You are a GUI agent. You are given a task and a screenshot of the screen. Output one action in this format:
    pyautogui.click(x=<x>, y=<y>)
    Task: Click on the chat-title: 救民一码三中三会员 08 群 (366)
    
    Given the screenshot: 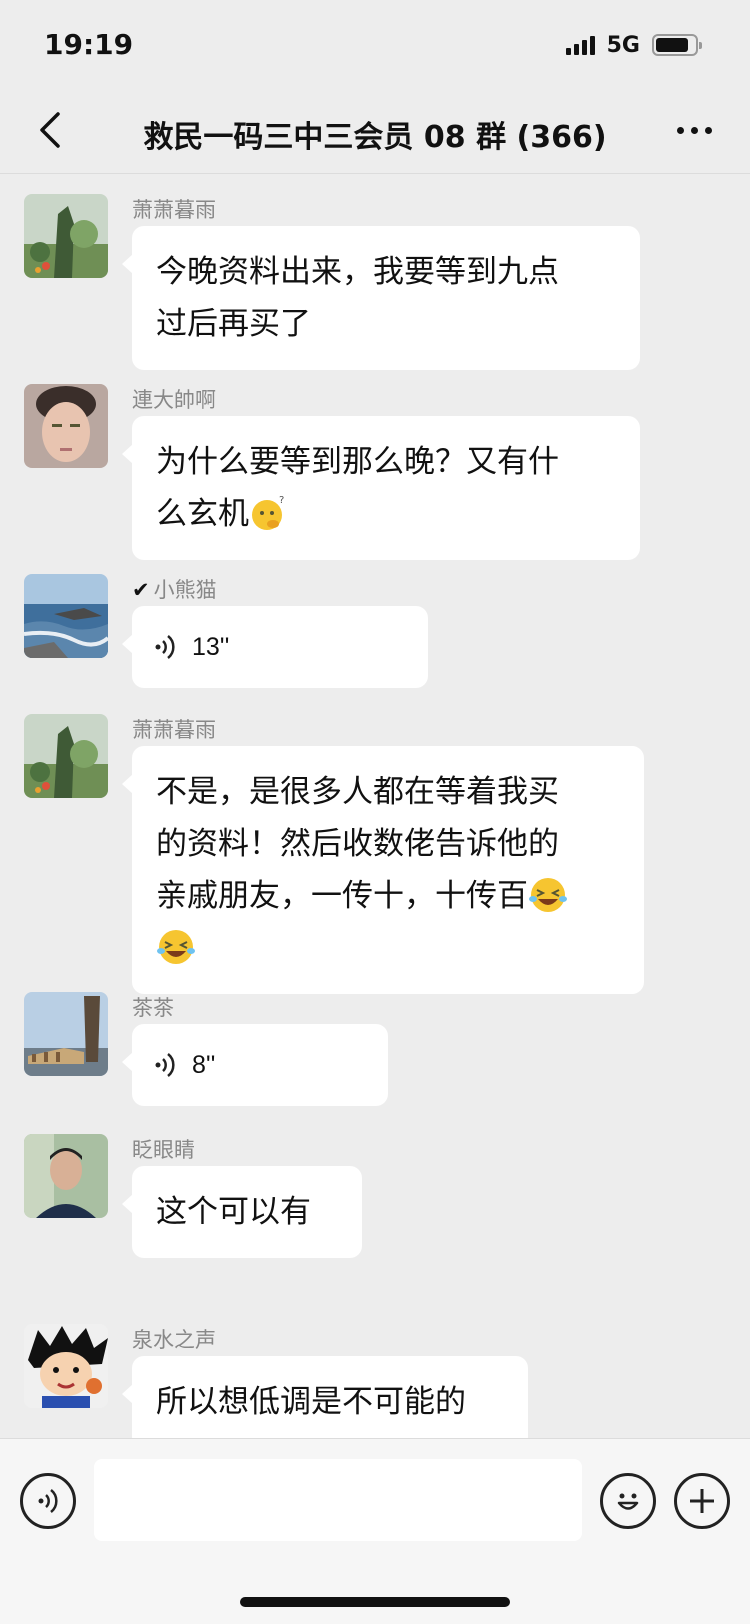 What is the action you would take?
    pyautogui.click(x=375, y=137)
    